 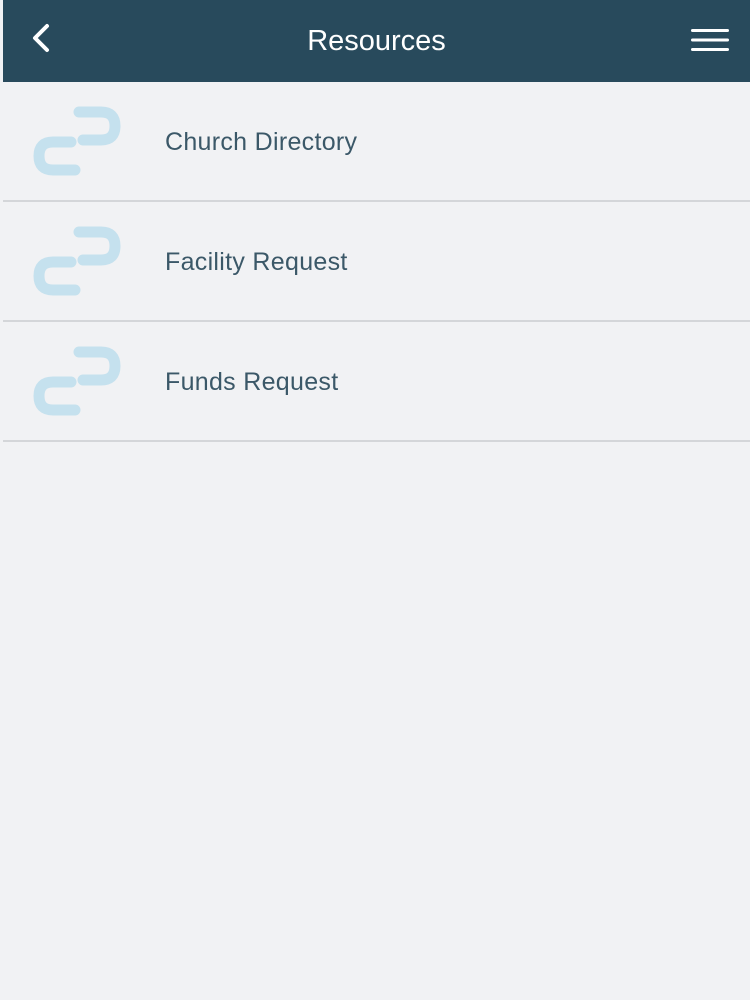 I want to click on menu-button, so click(x=710, y=42).